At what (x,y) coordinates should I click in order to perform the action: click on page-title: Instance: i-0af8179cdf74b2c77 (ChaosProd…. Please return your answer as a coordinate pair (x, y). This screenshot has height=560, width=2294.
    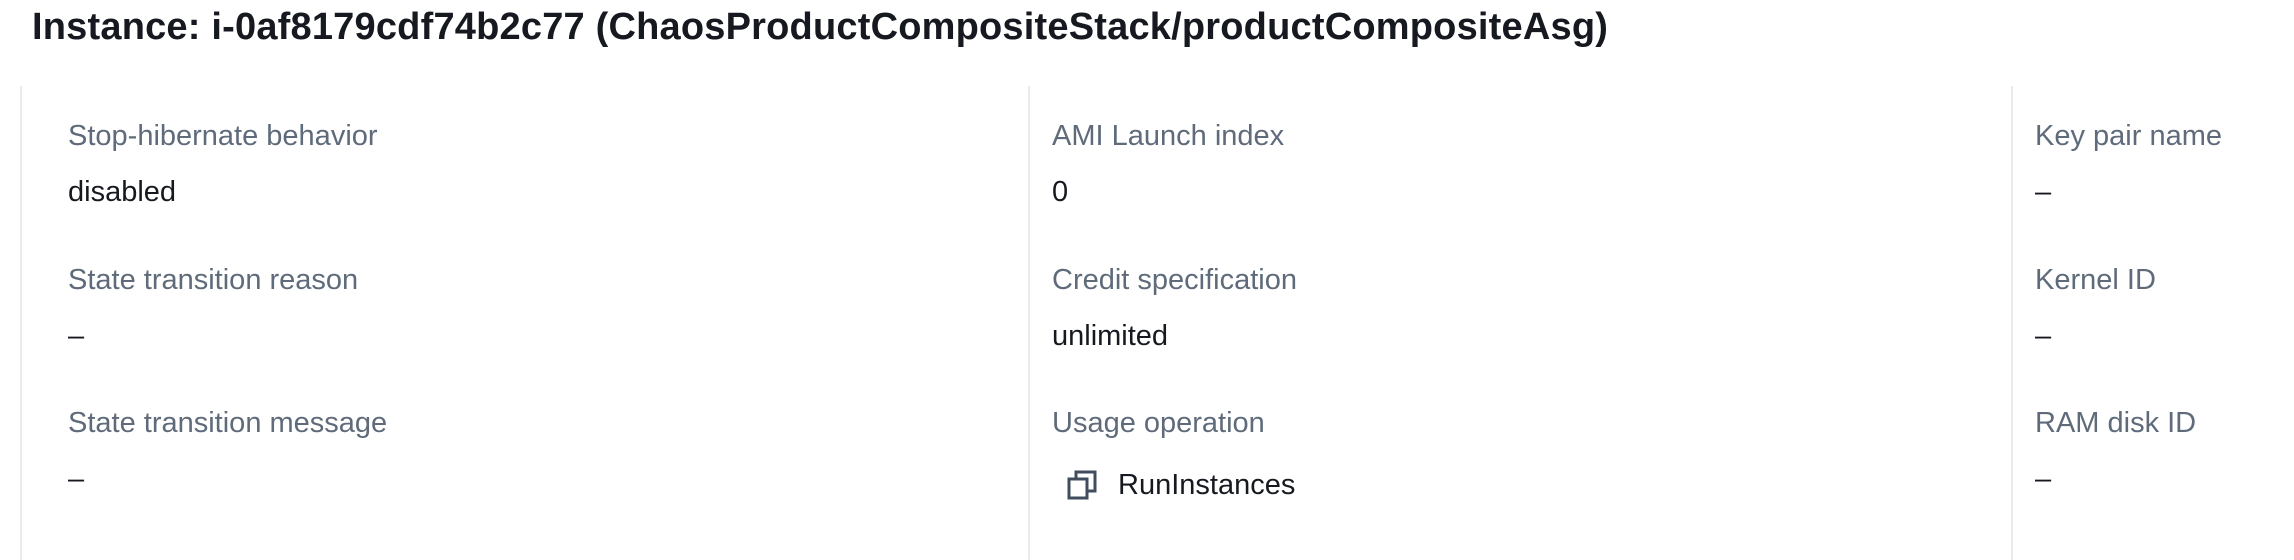
    Looking at the image, I should click on (820, 27).